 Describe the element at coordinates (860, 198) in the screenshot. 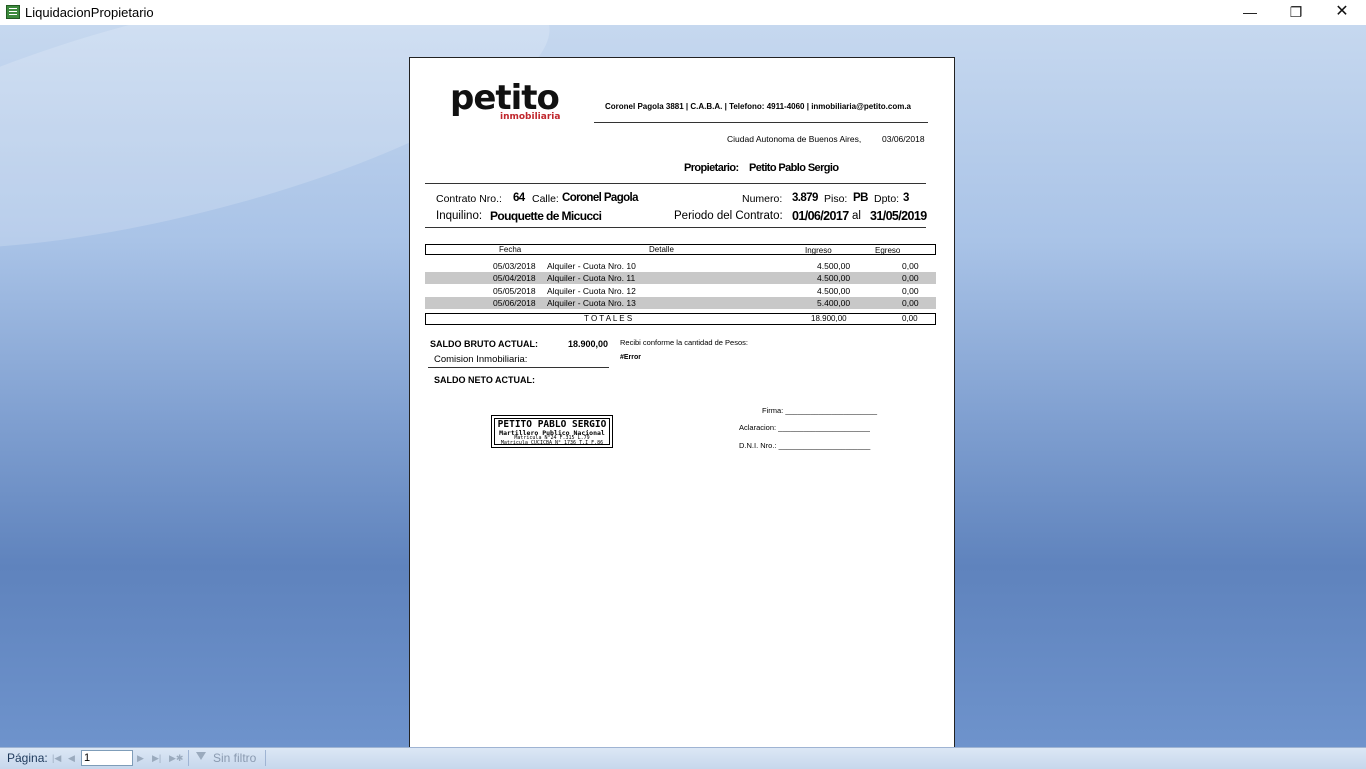

I see `piso-value: PB` at that location.